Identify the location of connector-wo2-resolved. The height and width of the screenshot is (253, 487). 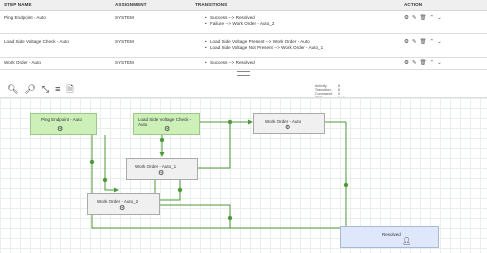
(195, 216).